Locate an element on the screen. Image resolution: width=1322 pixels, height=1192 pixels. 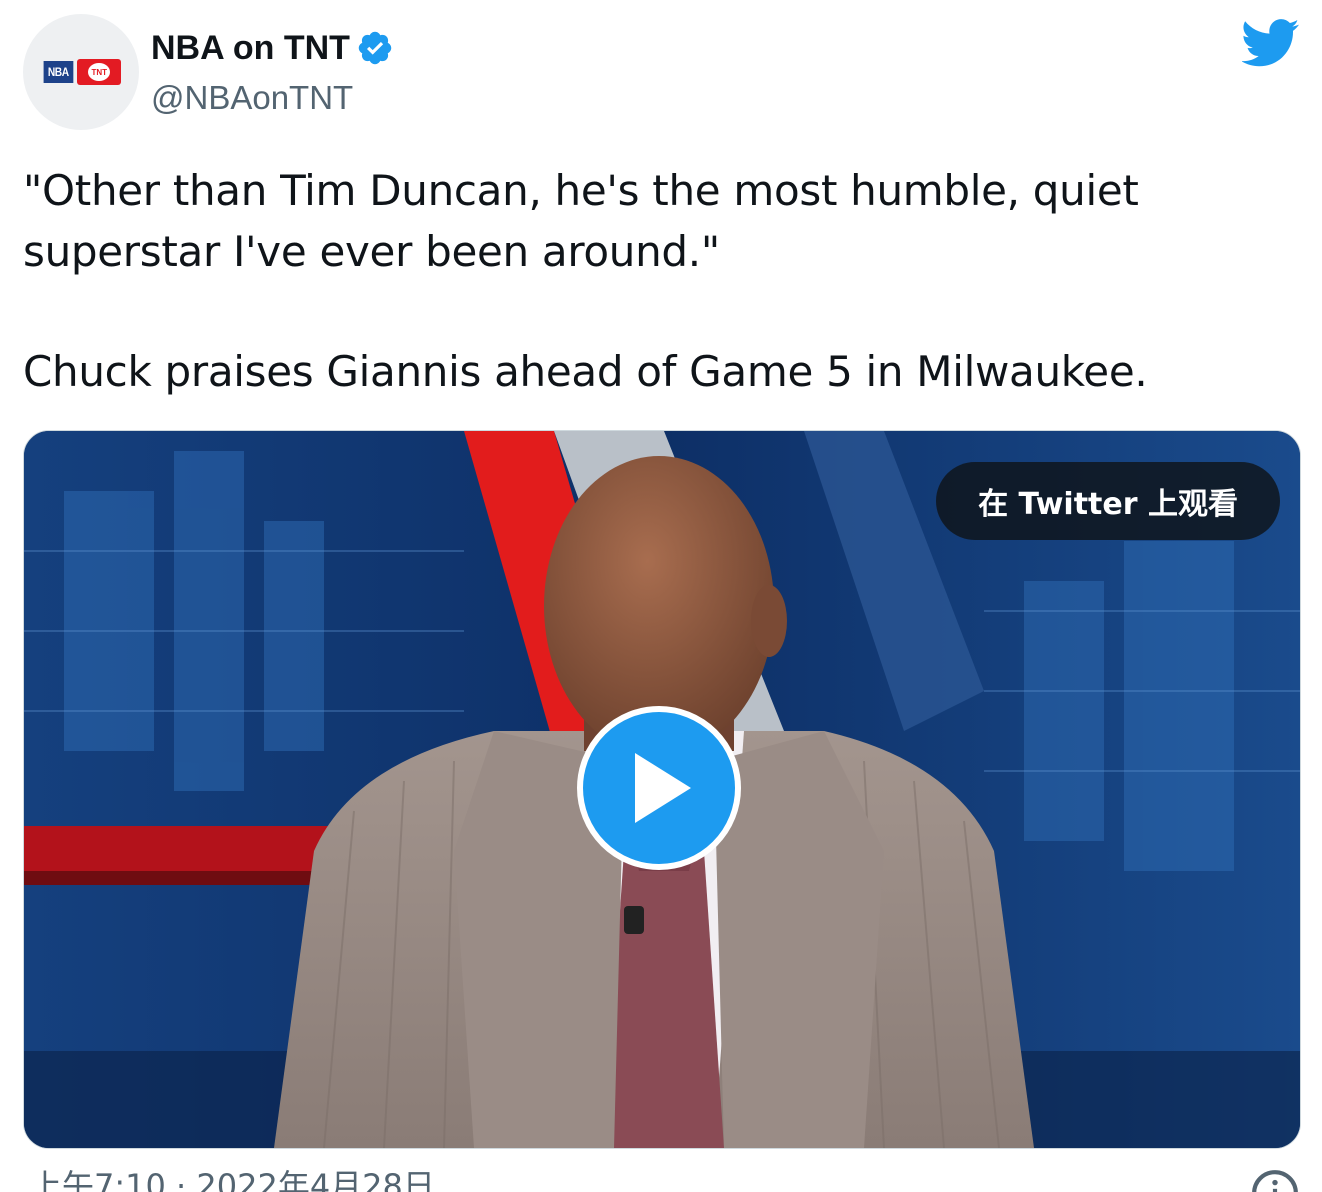
author-avatar: NBA TNT is located at coordinates (81, 72).